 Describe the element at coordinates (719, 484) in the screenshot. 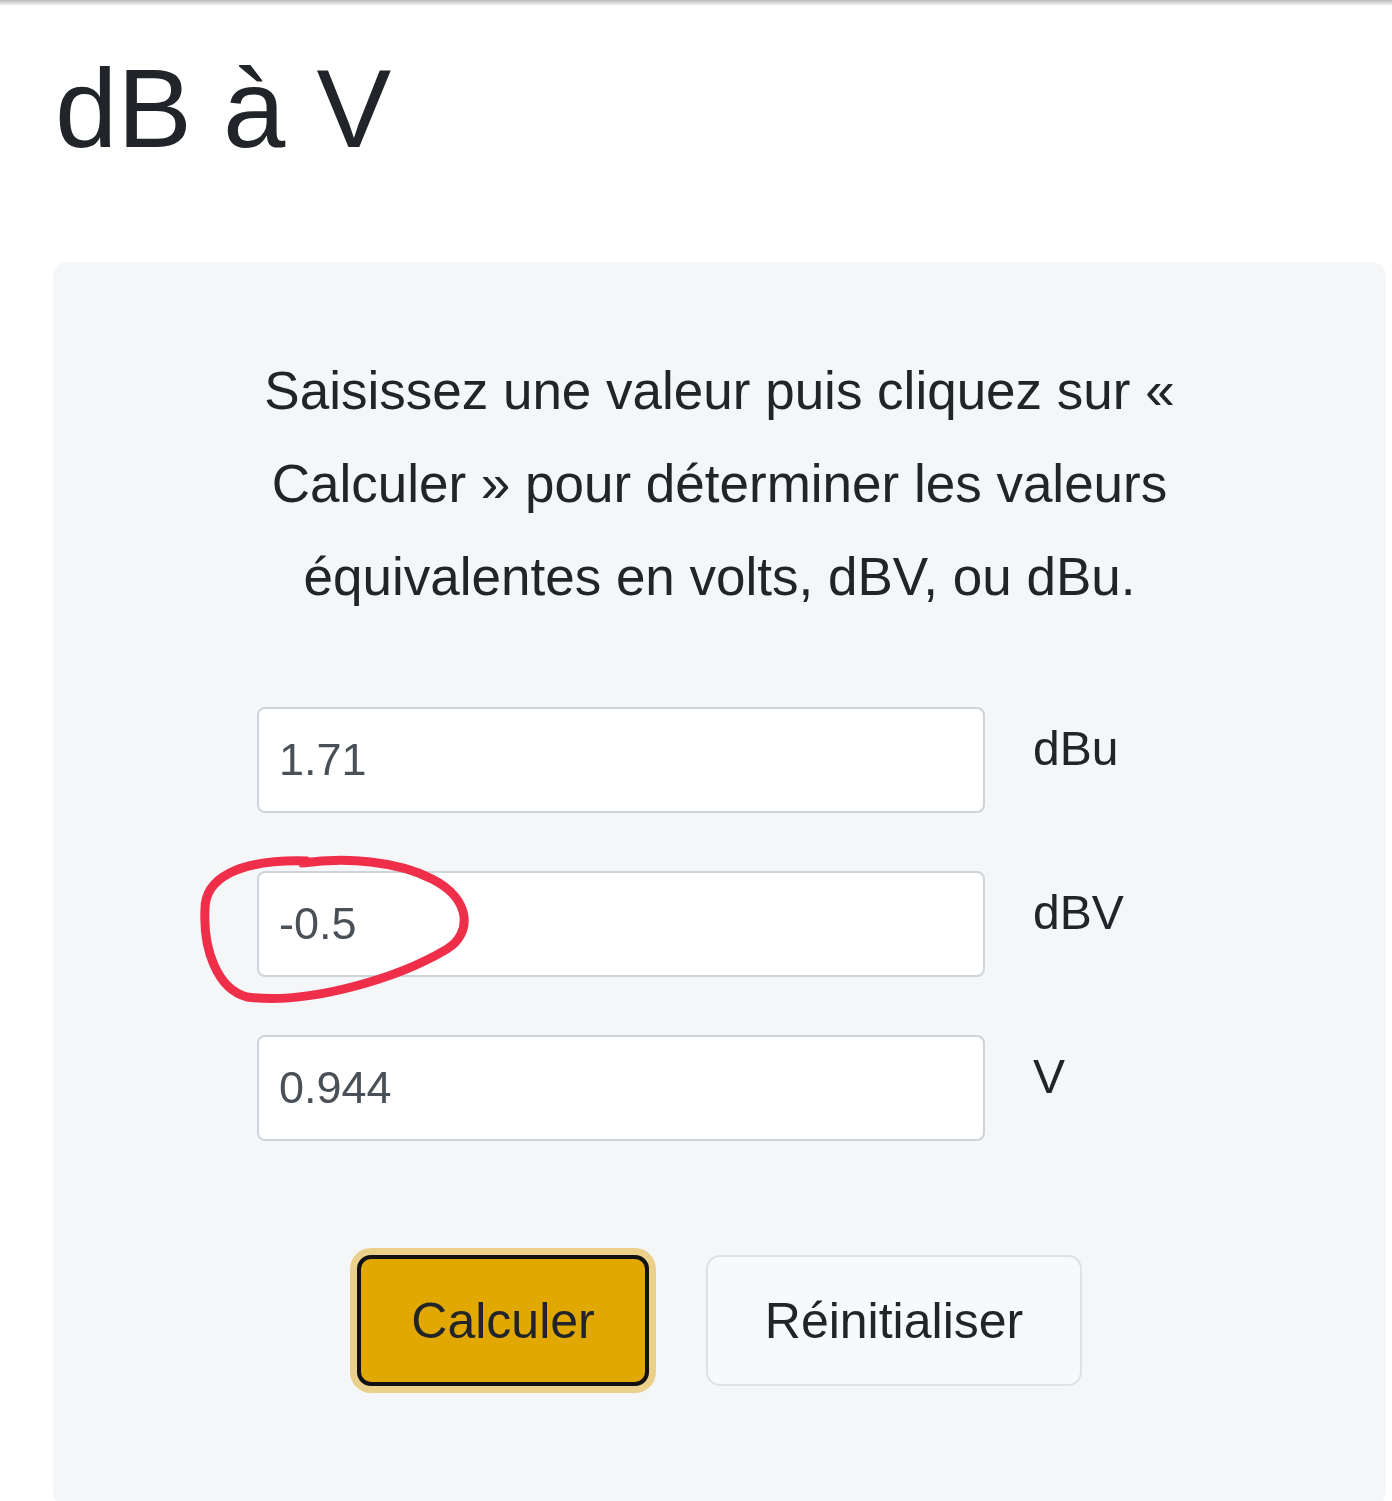

I see `instructions-text: Saisissez une valeur puis cliquez sur « Calculer » pour déterminer les valeurs équivalentes en volts, dBV, ou dBu.` at that location.